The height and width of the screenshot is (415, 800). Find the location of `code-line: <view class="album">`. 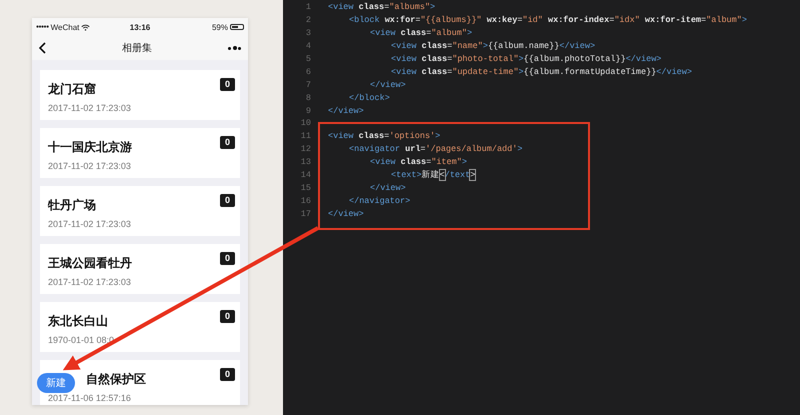

code-line: <view class="album"> is located at coordinates (421, 33).